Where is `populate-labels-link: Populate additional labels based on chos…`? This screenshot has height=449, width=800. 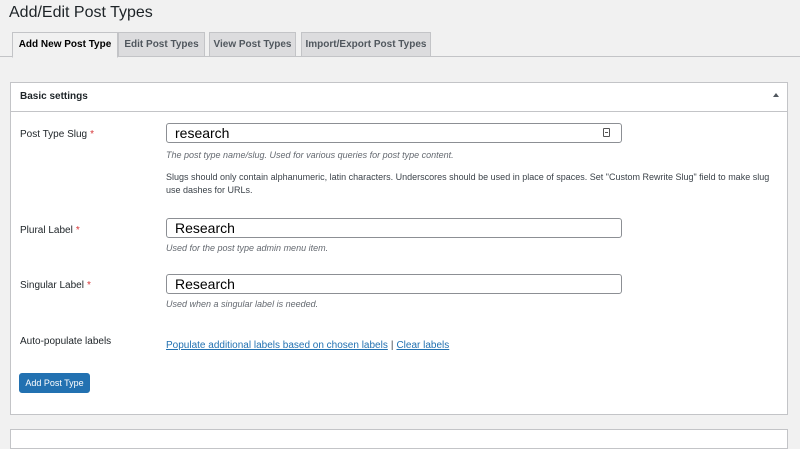
populate-labels-link: Populate additional labels based on chos… is located at coordinates (277, 345).